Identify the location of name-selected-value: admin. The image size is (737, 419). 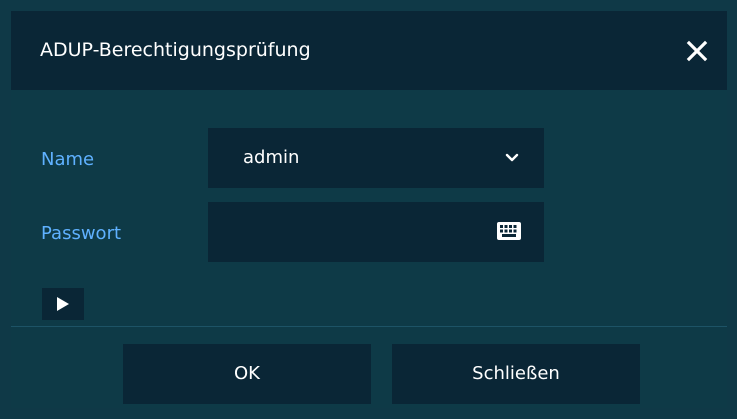
(271, 157).